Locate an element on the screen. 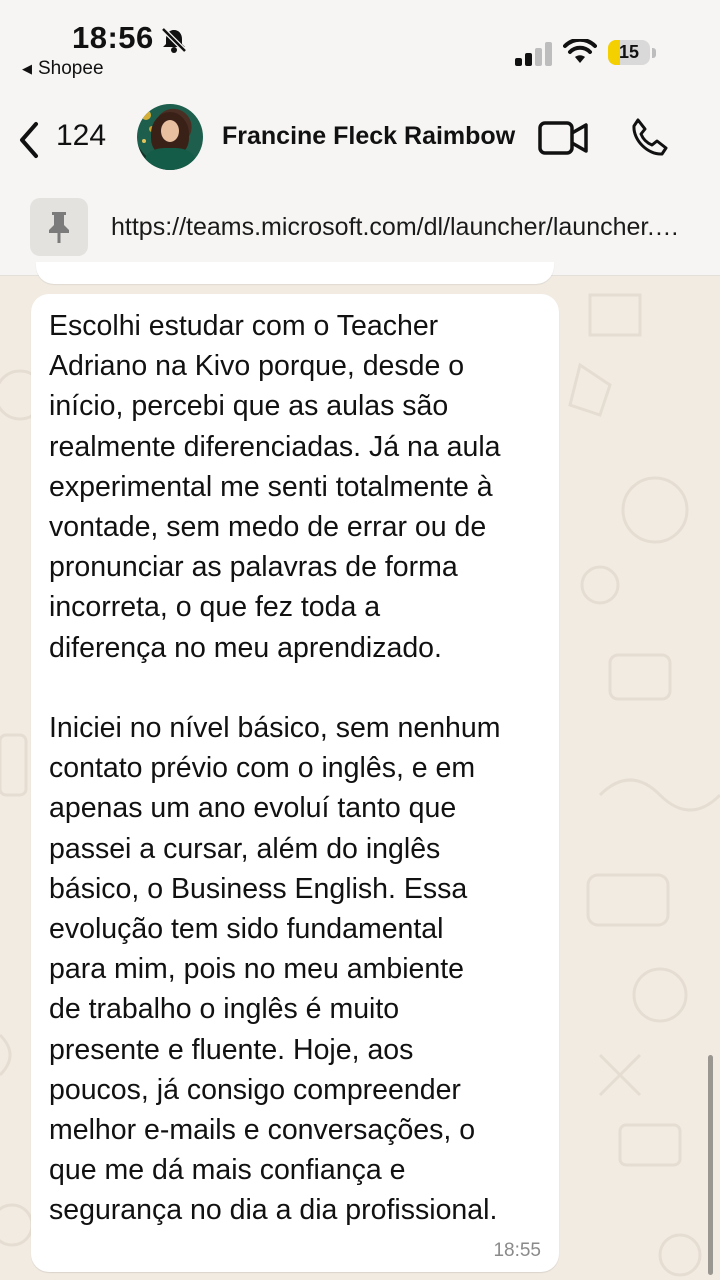 The image size is (720, 1280). pin-icon-box is located at coordinates (59, 227).